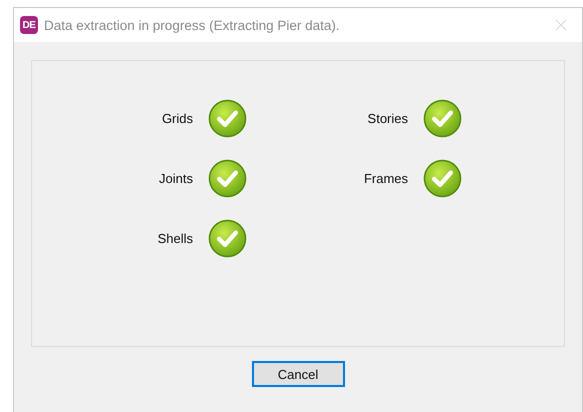 The height and width of the screenshot is (412, 583). I want to click on window-title: Data extraction in progress (Extracting Pier data)., so click(192, 25).